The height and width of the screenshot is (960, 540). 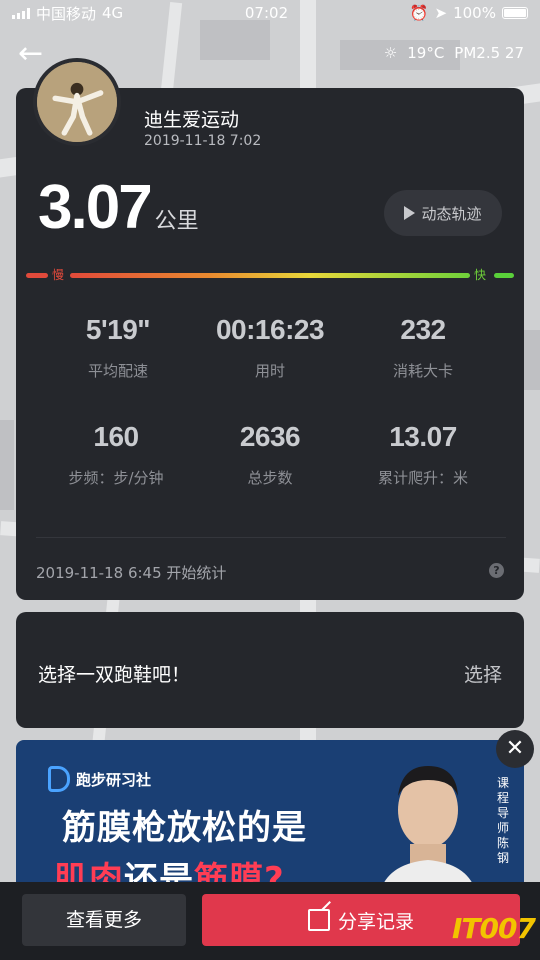 I want to click on battery-icon, so click(x=514, y=13).